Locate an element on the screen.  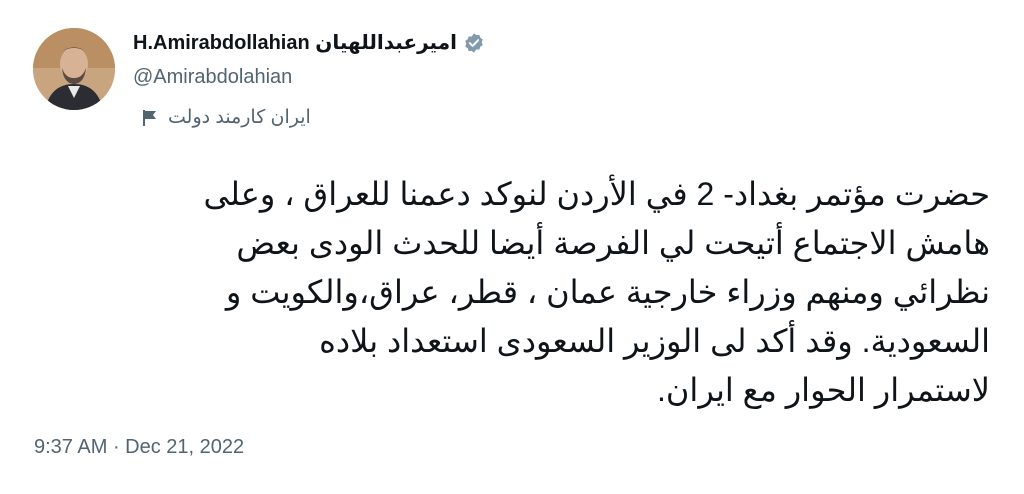
flag-icon is located at coordinates (150, 118).